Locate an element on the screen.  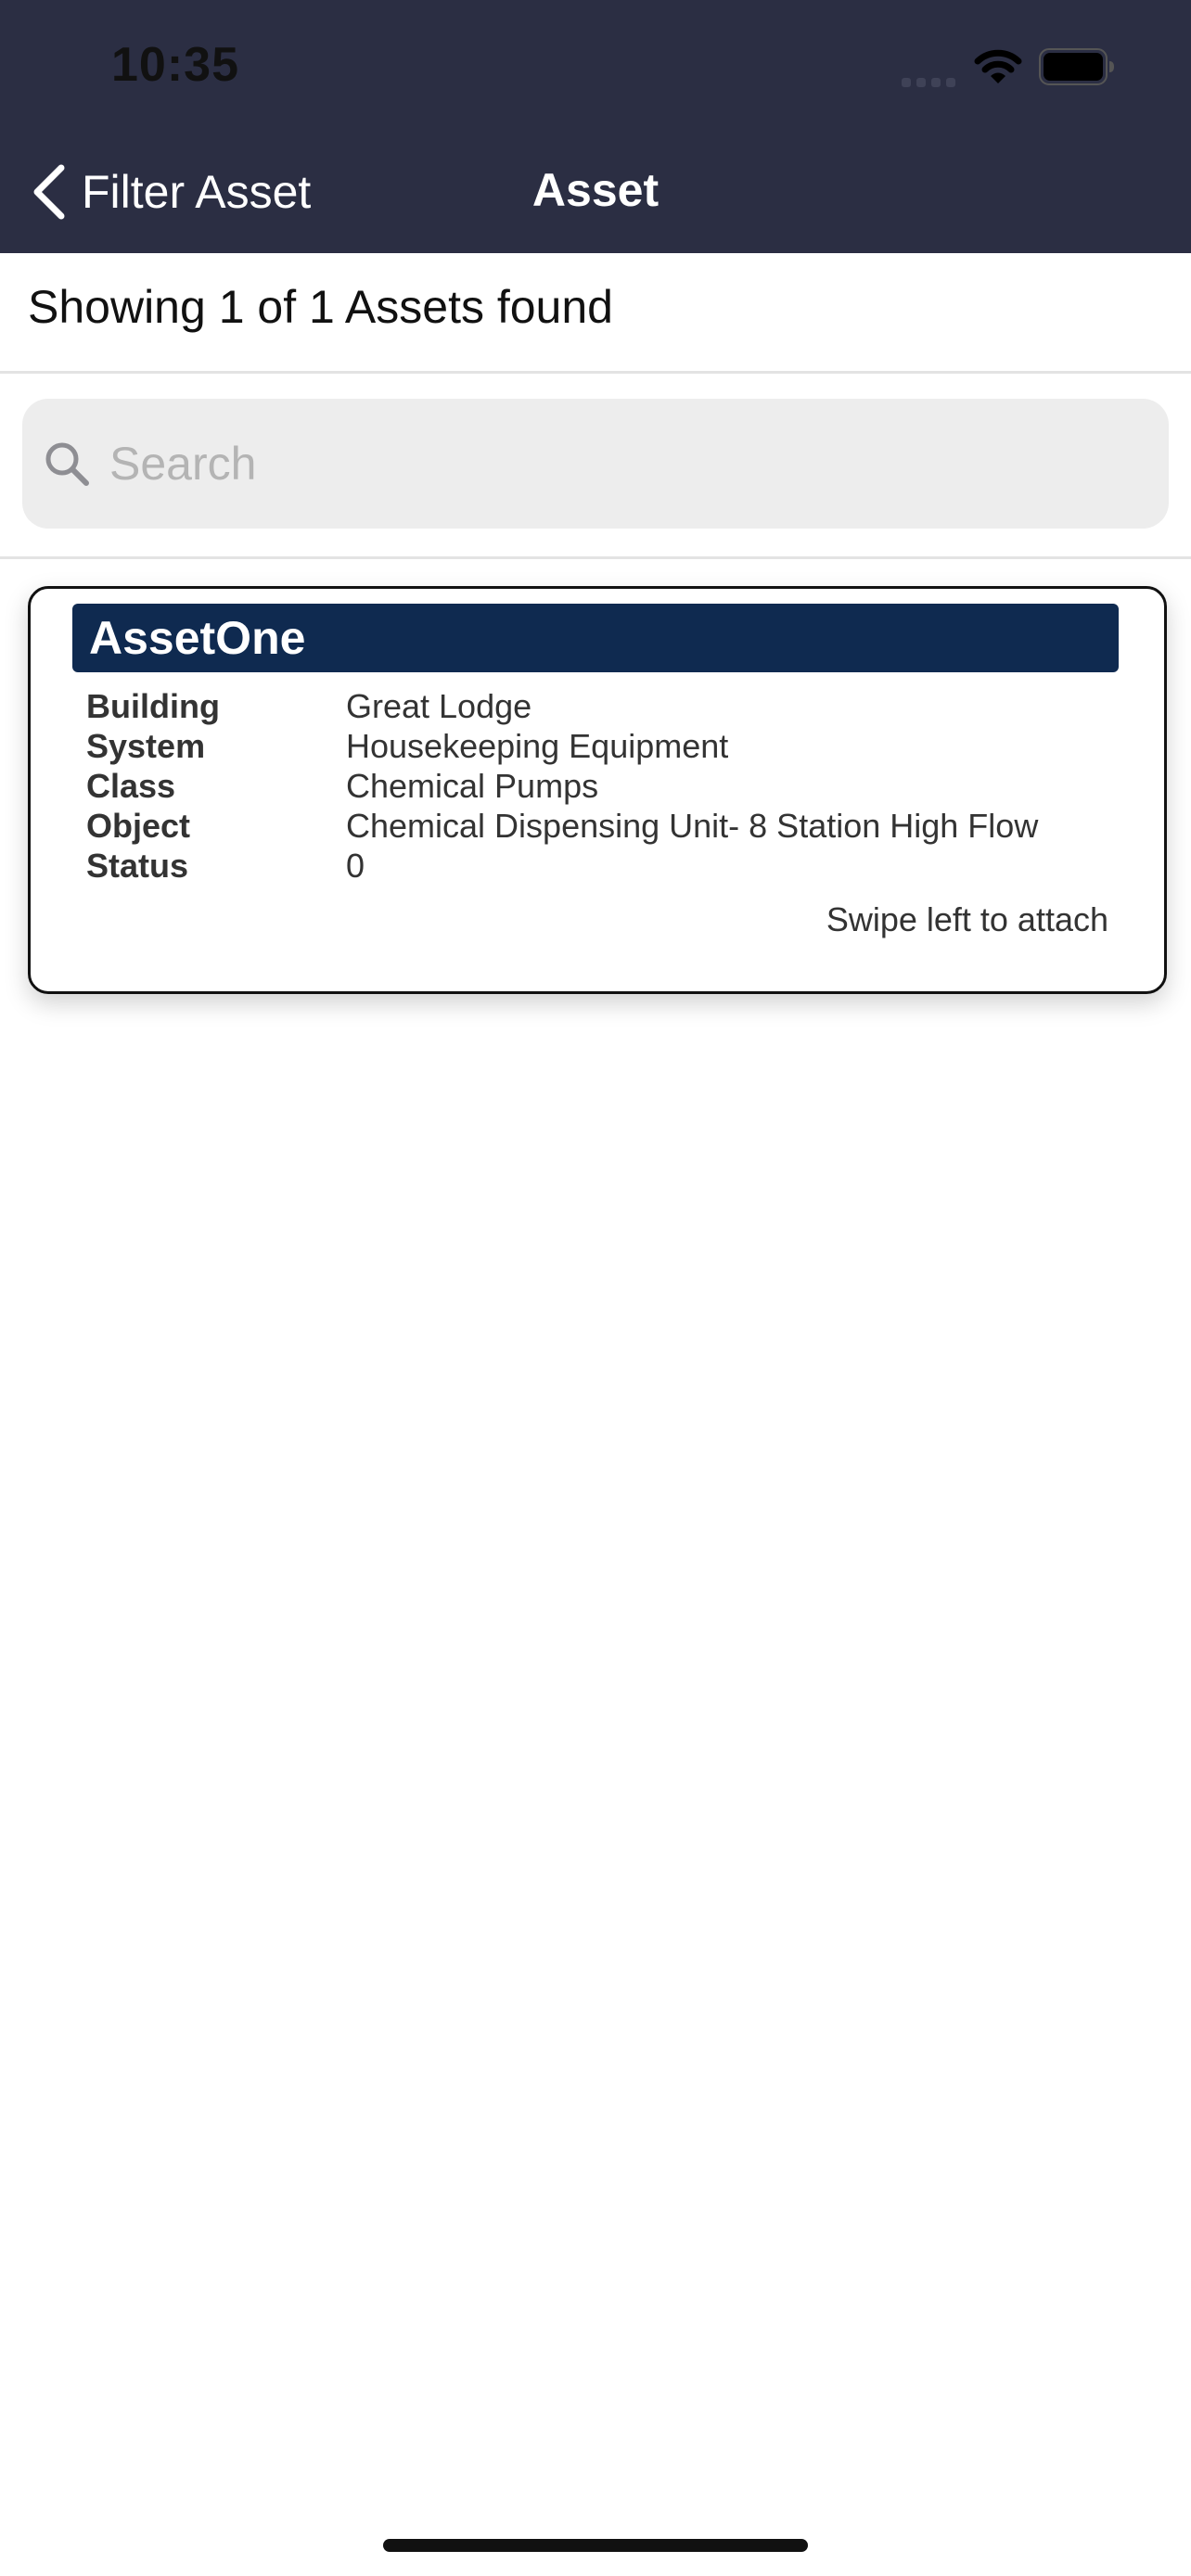
field-label: Class is located at coordinates (131, 786).